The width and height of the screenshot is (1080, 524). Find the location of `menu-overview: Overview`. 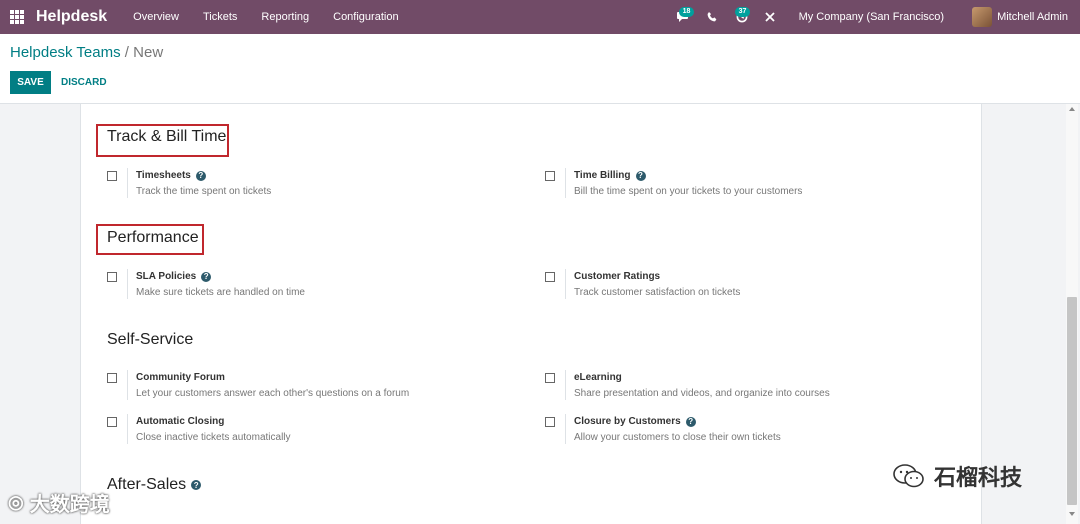

menu-overview: Overview is located at coordinates (156, 17).